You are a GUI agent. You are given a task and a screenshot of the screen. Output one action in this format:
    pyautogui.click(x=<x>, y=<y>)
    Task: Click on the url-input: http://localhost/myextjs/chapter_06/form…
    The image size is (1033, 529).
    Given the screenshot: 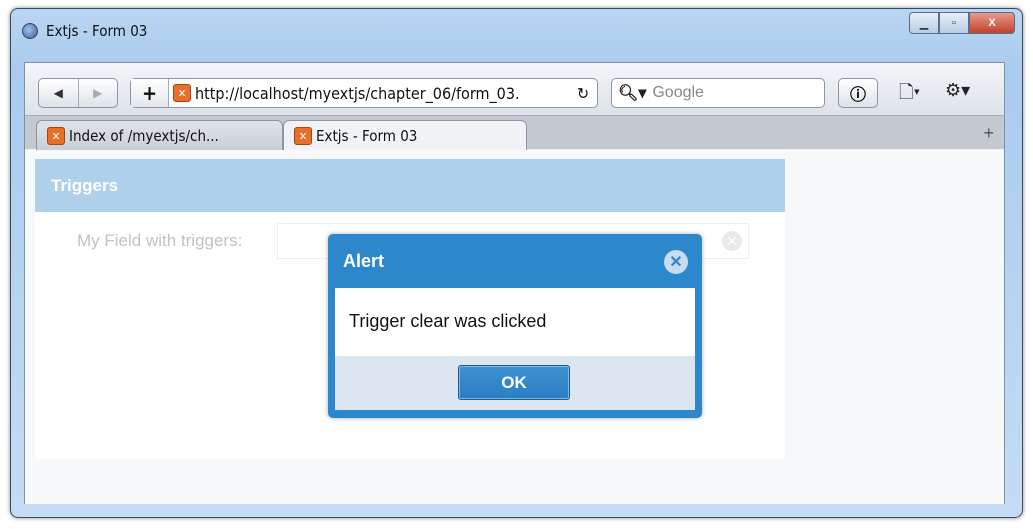 What is the action you would take?
    pyautogui.click(x=357, y=93)
    